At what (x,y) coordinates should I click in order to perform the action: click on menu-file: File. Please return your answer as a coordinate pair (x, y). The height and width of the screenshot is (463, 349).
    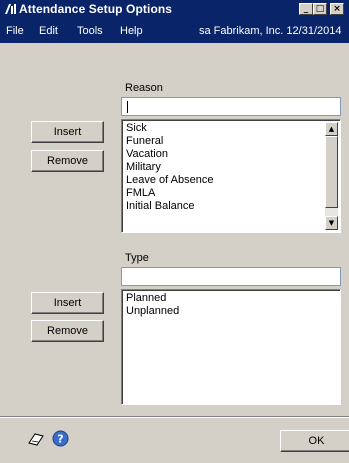
    Looking at the image, I should click on (15, 31).